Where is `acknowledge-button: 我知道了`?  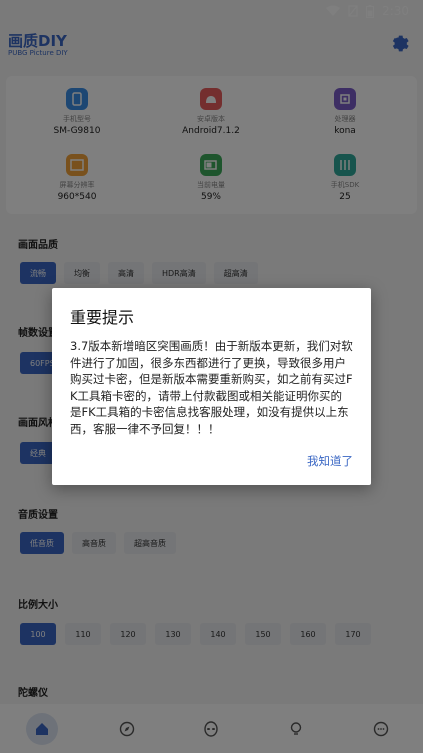 acknowledge-button: 我知道了 is located at coordinates (330, 461).